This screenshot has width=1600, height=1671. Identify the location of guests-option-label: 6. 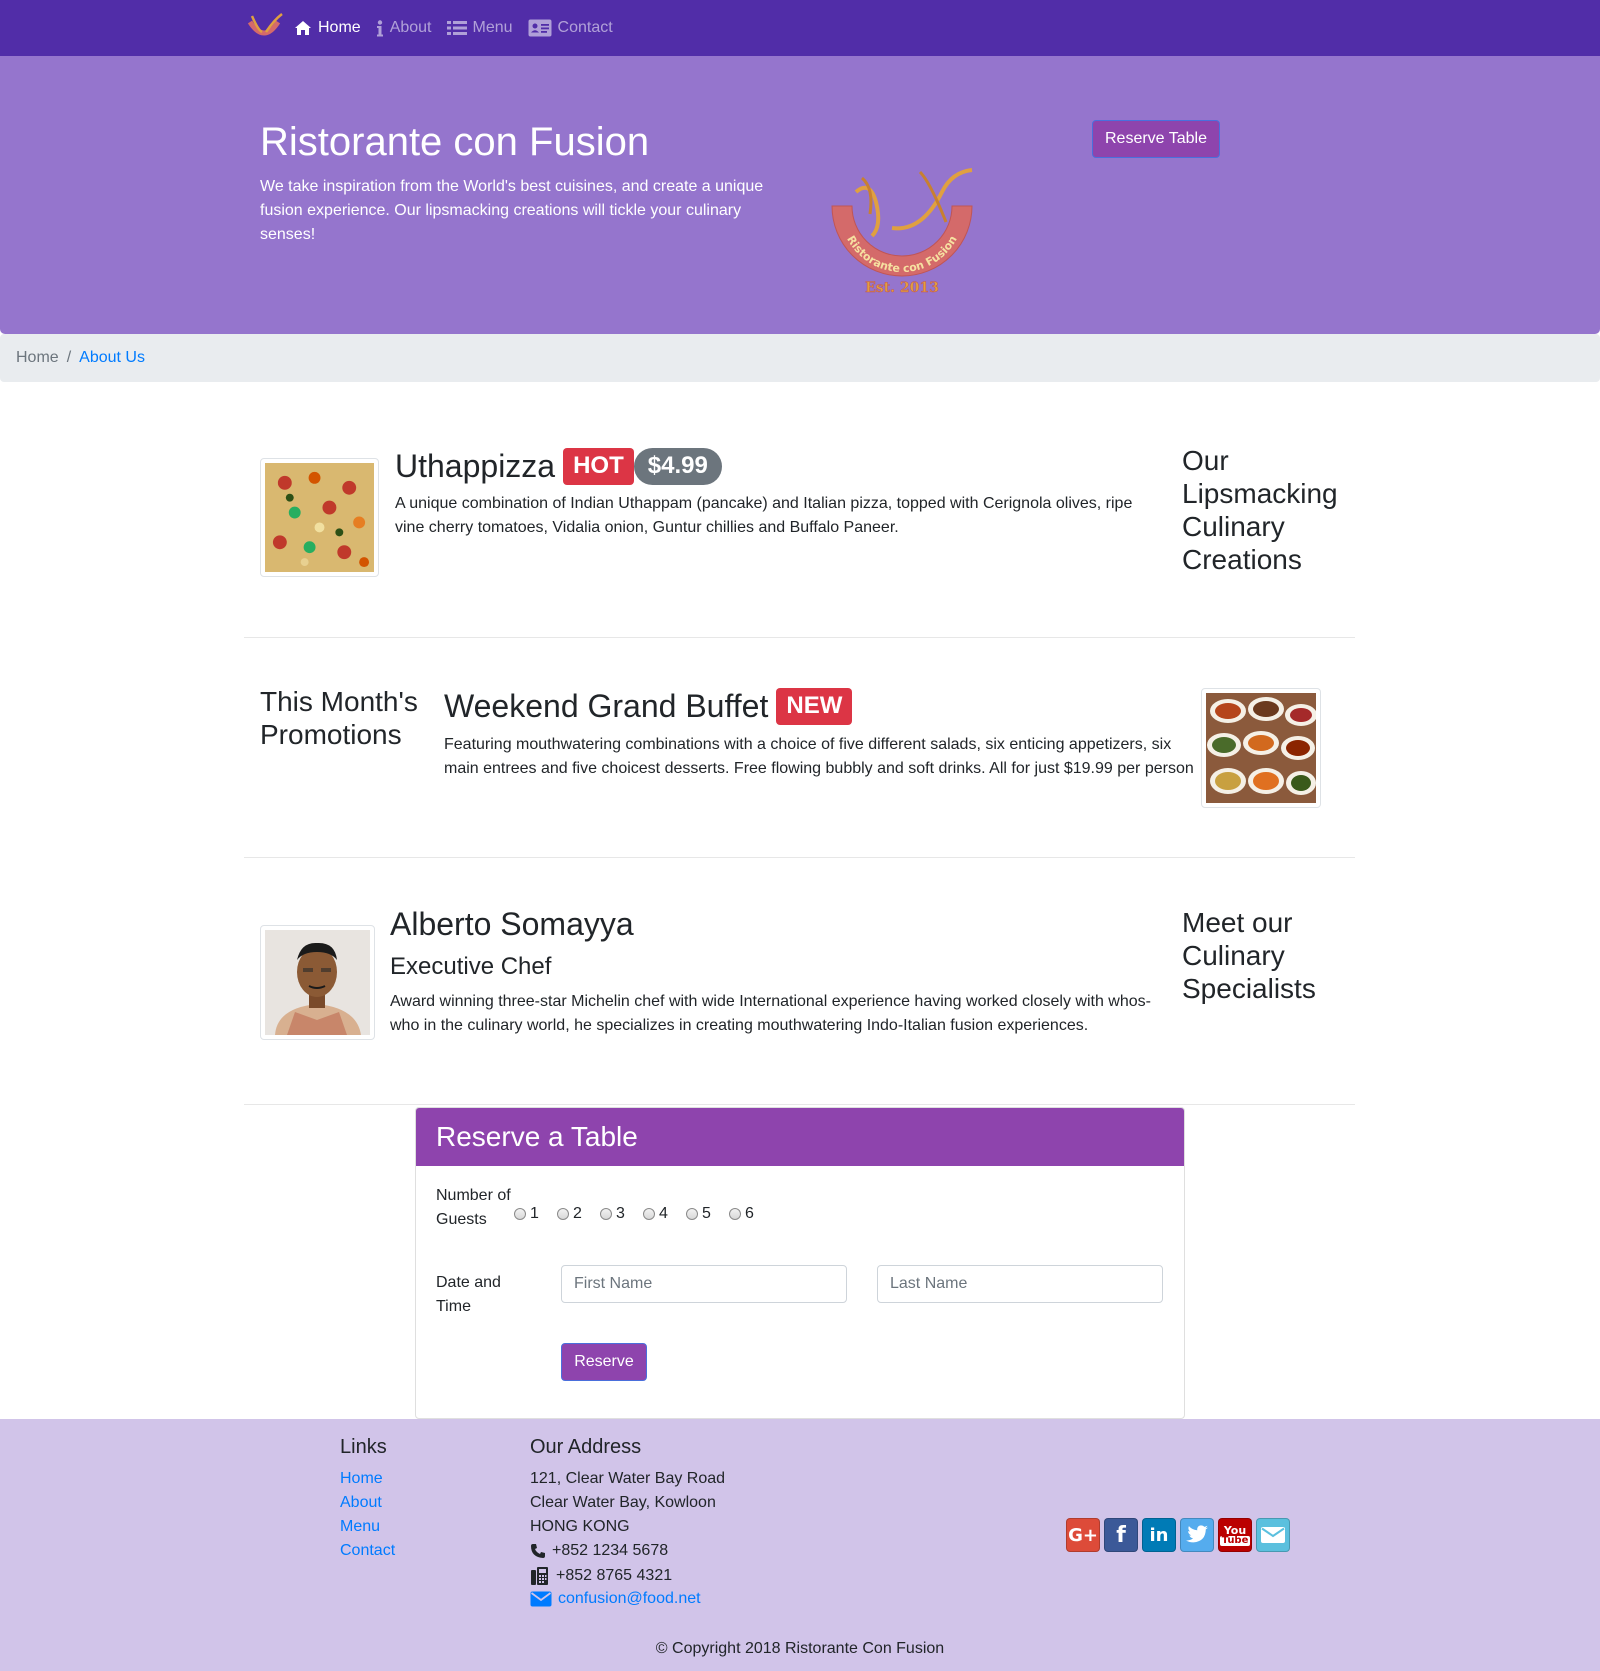
(749, 1213).